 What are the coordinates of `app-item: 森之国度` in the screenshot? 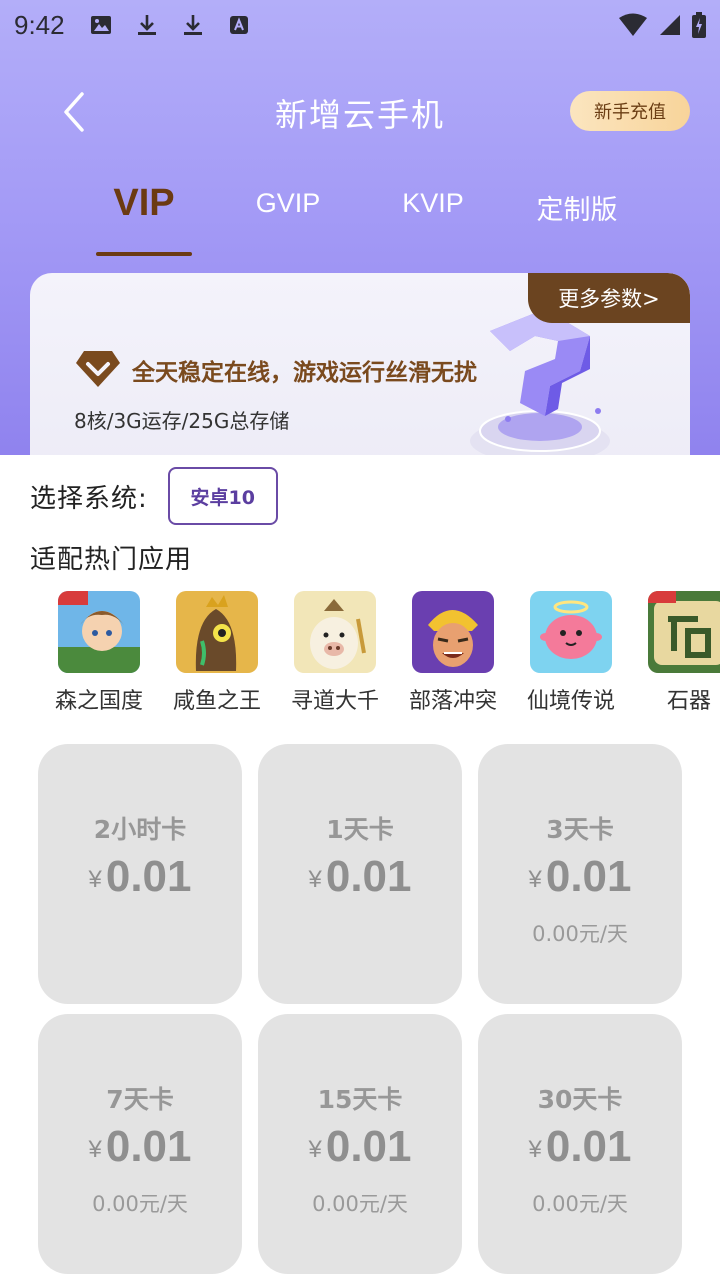 It's located at (99, 653).